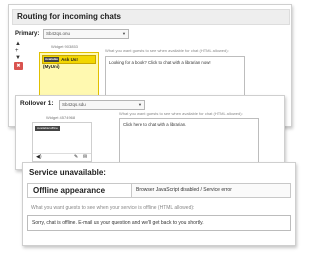 This screenshot has height=259, width=320. I want to click on primary-select: Sb42qs.onu ▼, so click(86, 34).